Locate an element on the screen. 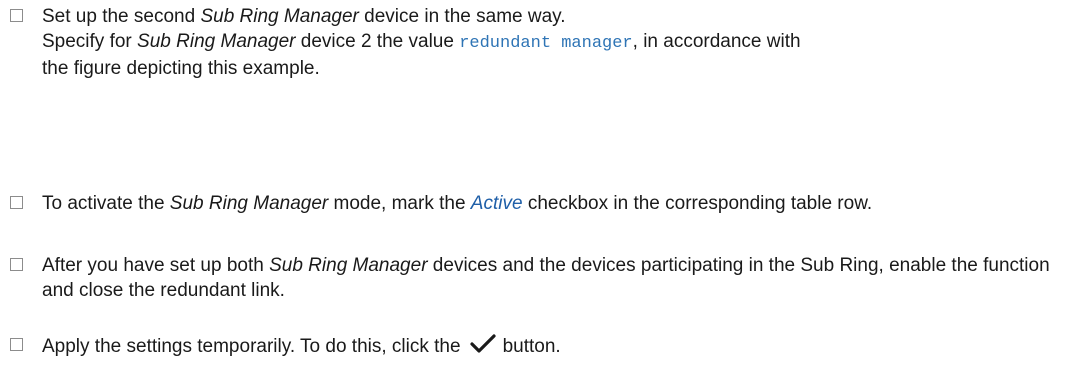  text-run: the figure depicting this example. is located at coordinates (181, 68).